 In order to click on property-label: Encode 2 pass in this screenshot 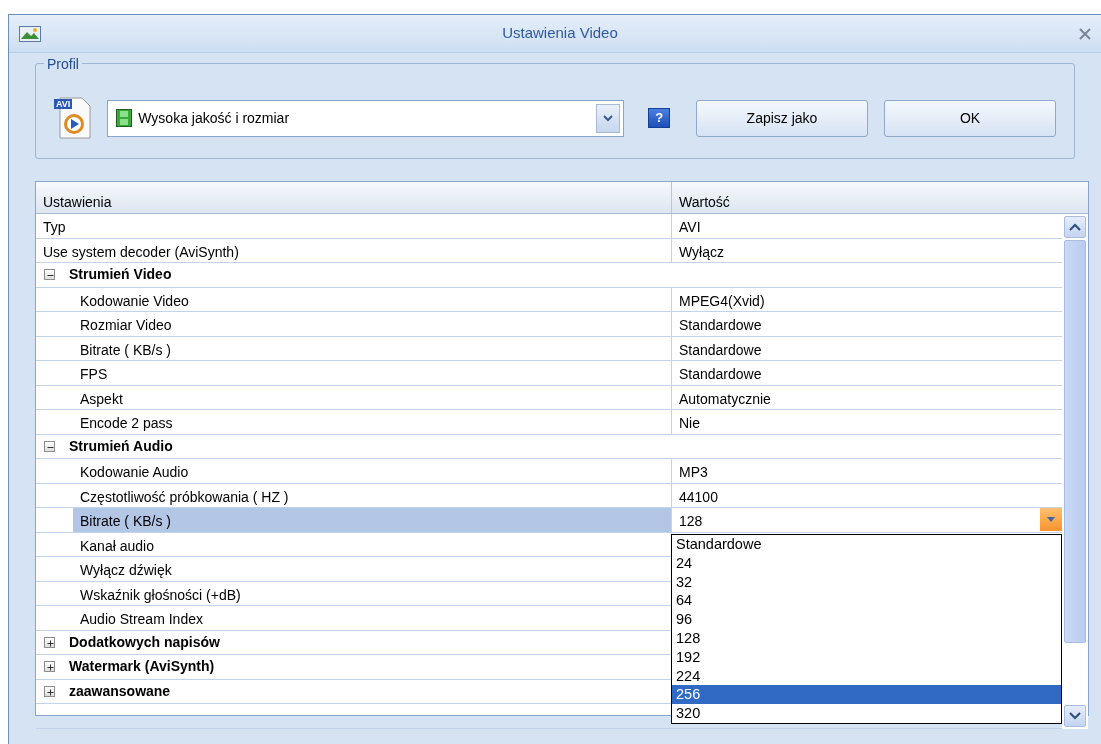, I will do `click(372, 422)`.